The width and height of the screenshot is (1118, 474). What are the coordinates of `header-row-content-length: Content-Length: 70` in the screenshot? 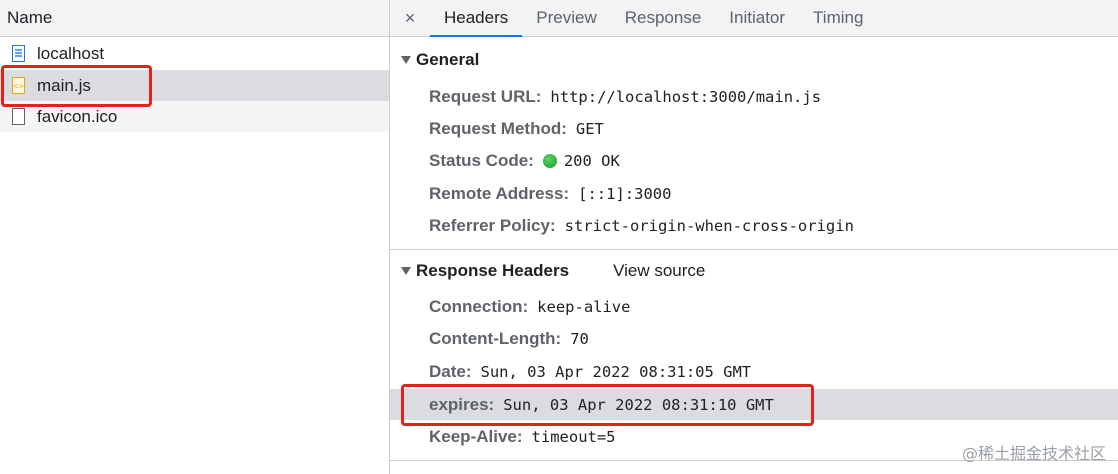 It's located at (754, 338).